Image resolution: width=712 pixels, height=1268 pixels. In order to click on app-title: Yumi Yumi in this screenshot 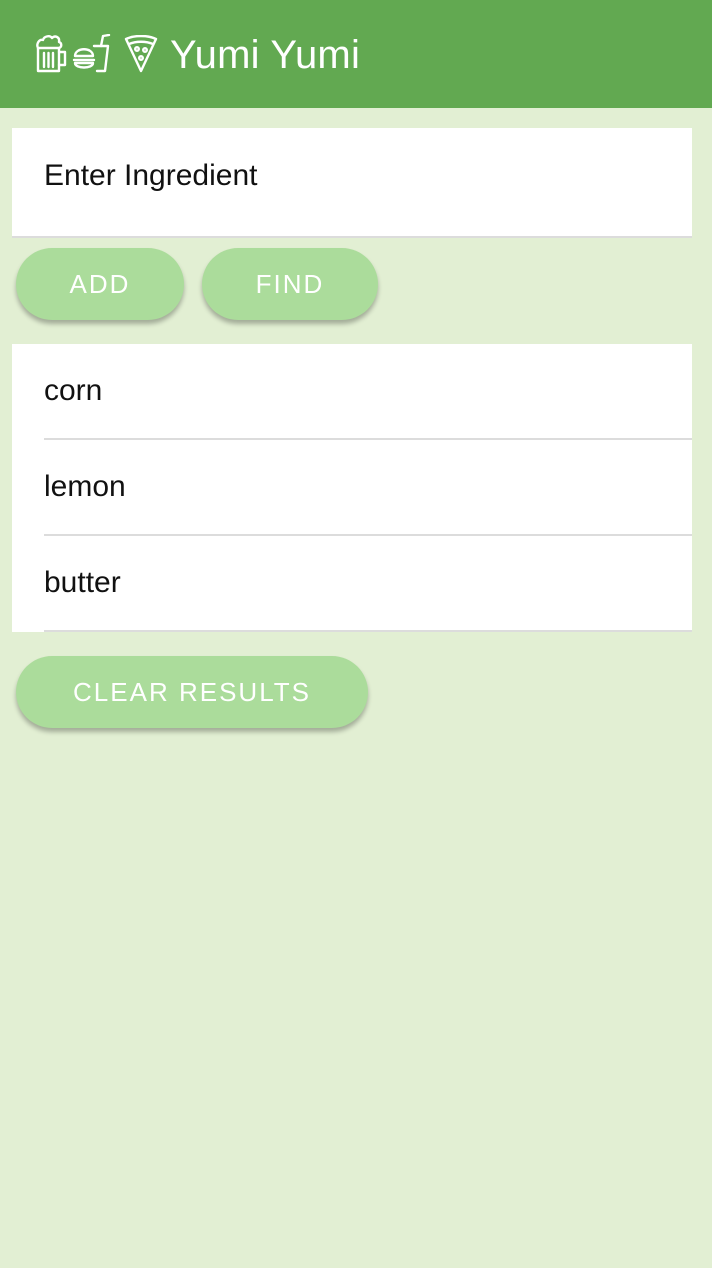, I will do `click(265, 54)`.